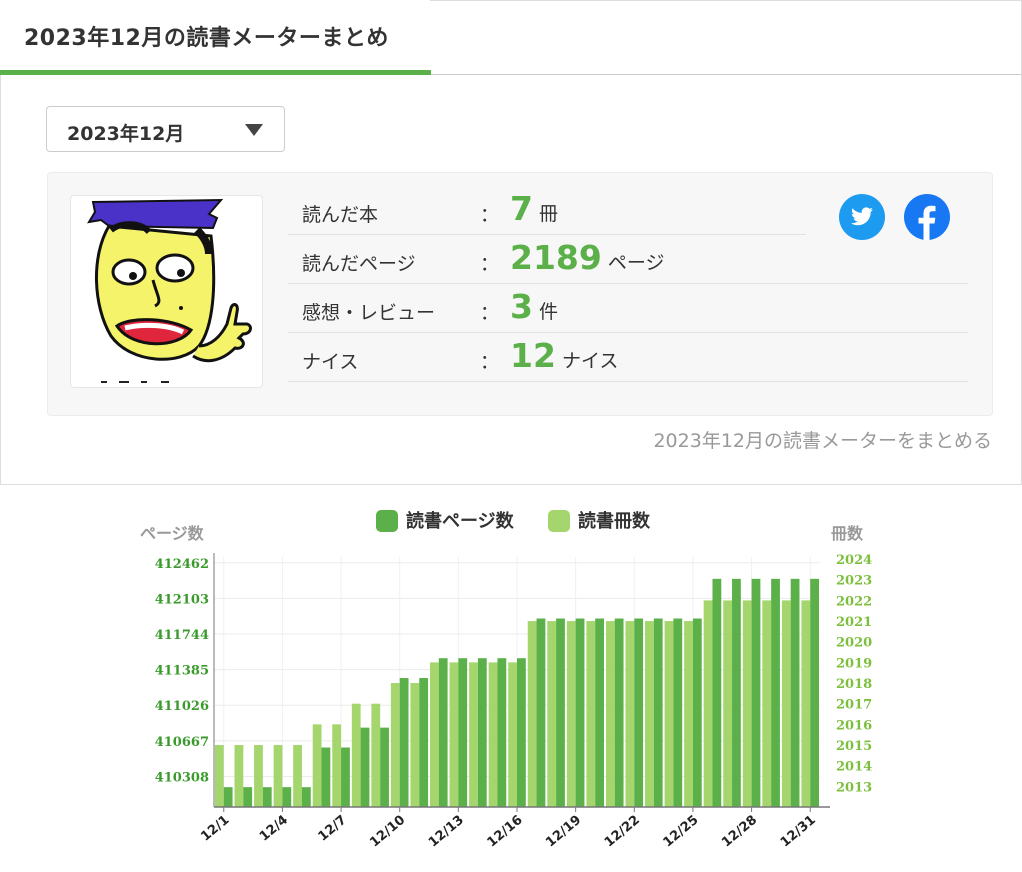  I want to click on y-left-tick: 410308, so click(182, 777).